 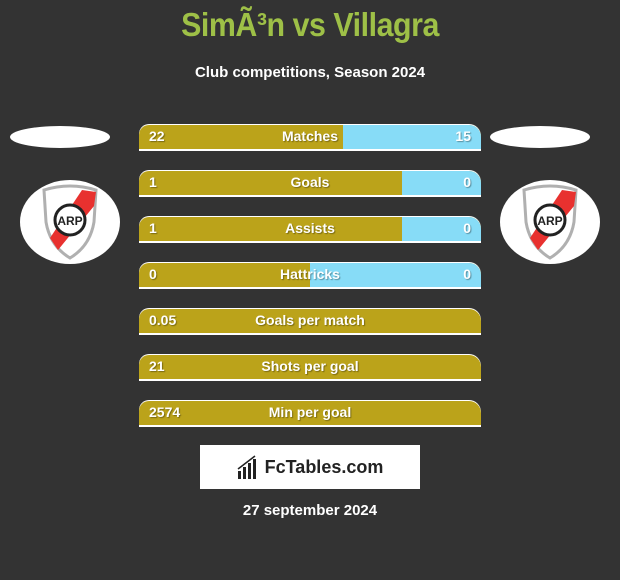 I want to click on right-player-name-pill, so click(x=540, y=137).